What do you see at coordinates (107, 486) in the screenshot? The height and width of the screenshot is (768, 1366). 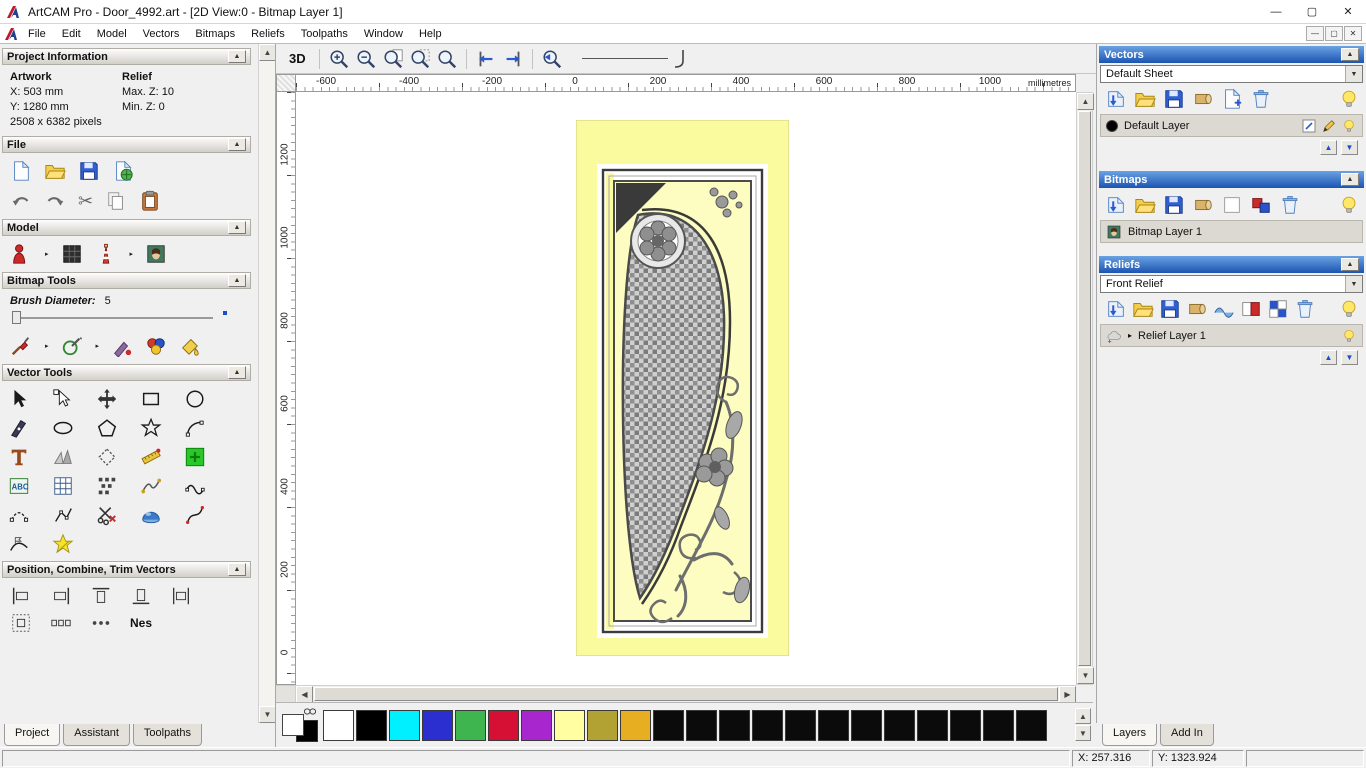 I see `nesting-icon` at bounding box center [107, 486].